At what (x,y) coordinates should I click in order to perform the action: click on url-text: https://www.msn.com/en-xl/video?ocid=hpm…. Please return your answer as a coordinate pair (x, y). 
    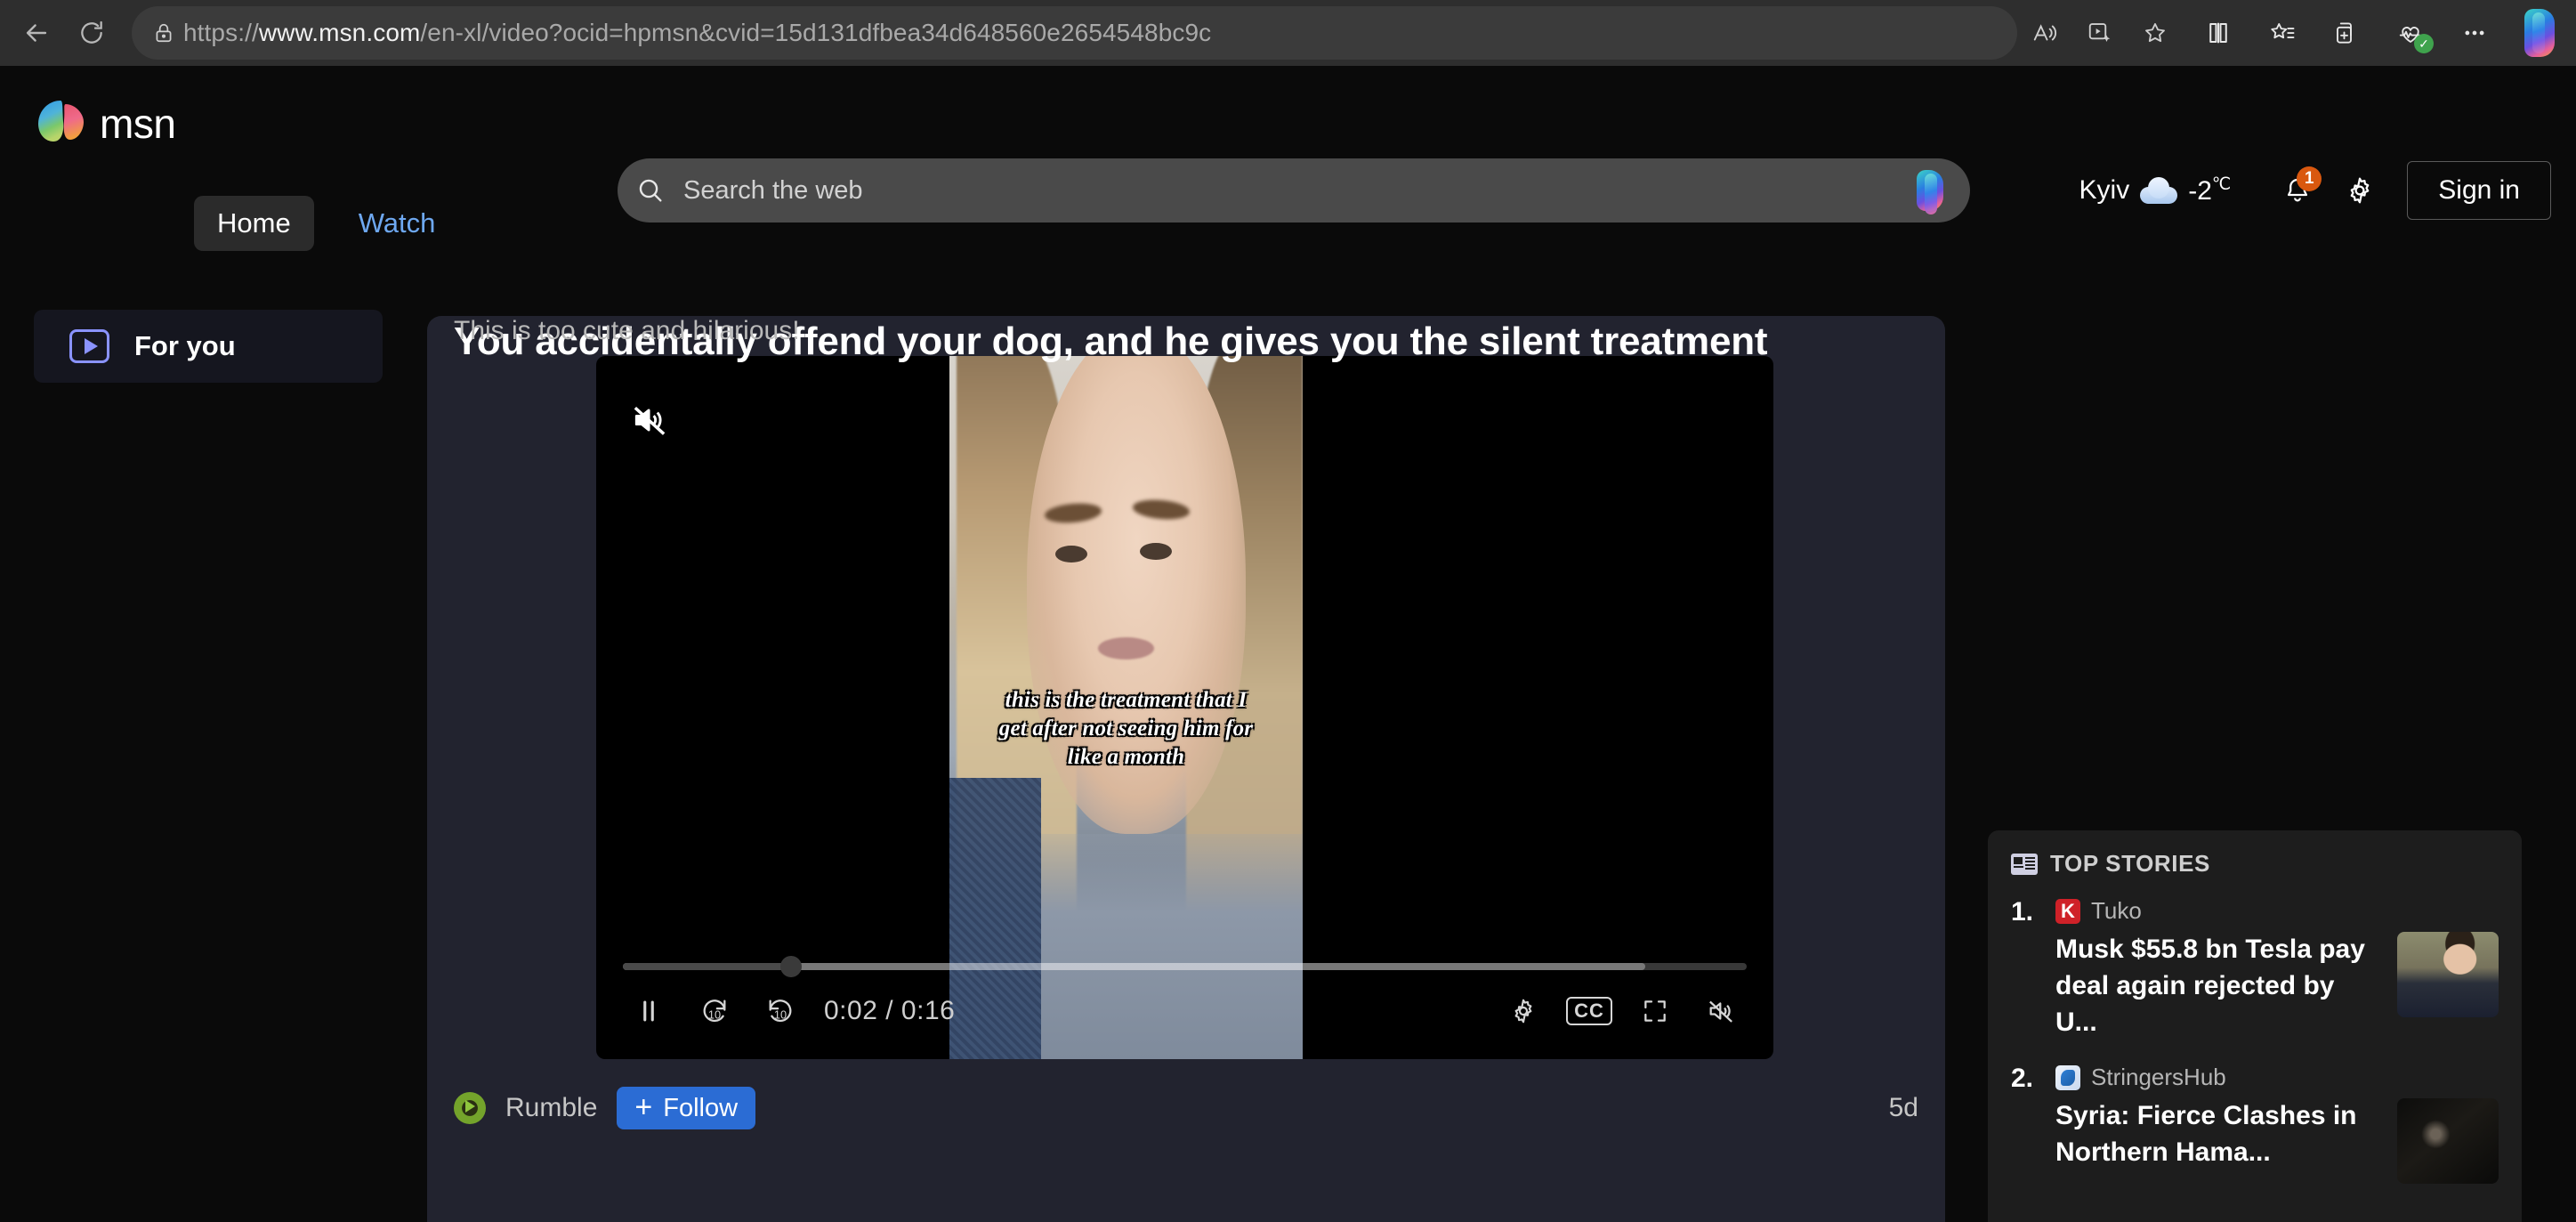
    Looking at the image, I should click on (697, 32).